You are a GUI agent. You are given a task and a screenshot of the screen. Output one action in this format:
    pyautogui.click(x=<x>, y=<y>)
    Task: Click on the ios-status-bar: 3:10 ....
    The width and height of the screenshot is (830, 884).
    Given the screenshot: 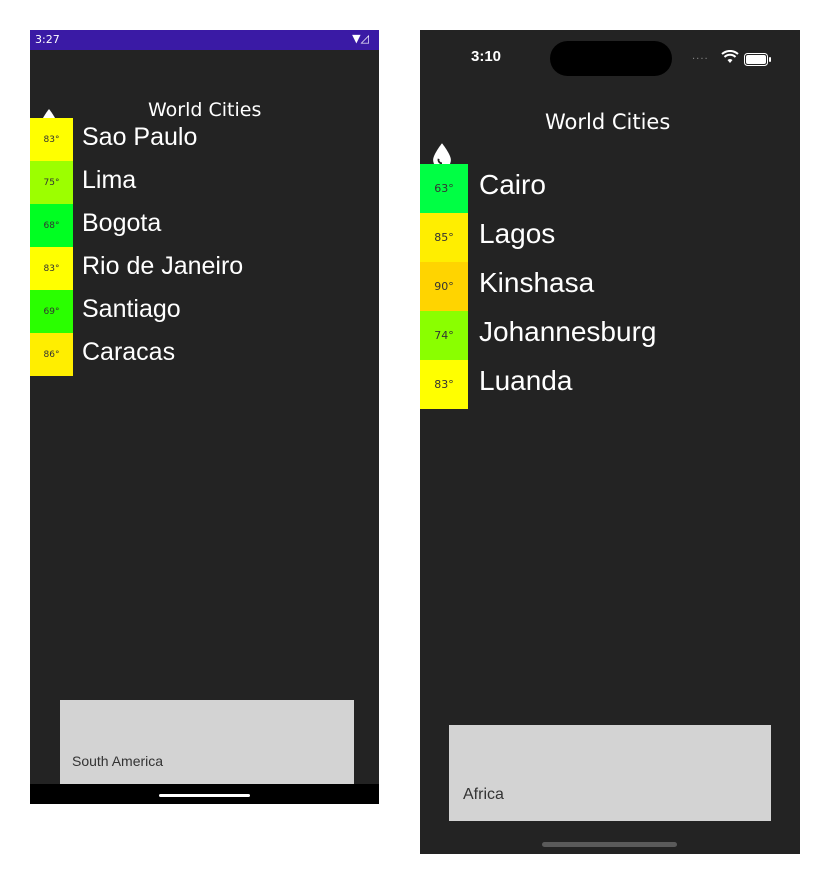 What is the action you would take?
    pyautogui.click(x=610, y=57)
    